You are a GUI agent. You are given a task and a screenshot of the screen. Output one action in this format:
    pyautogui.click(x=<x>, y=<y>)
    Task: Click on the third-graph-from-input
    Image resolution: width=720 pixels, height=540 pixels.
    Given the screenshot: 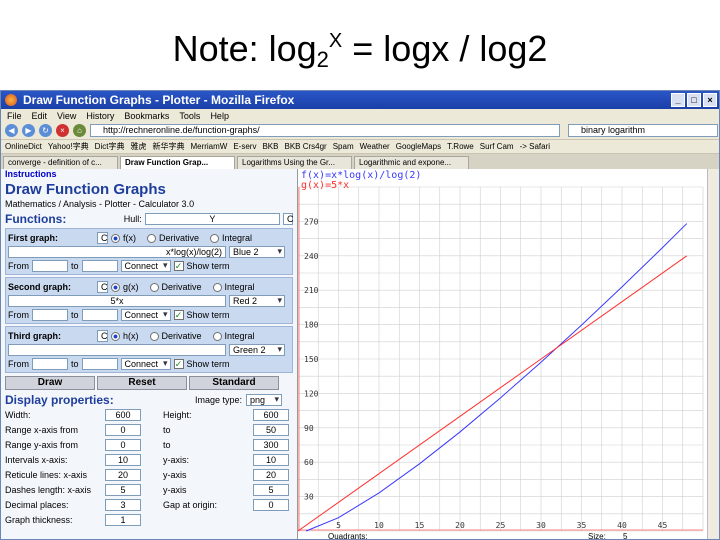 What is the action you would take?
    pyautogui.click(x=50, y=364)
    